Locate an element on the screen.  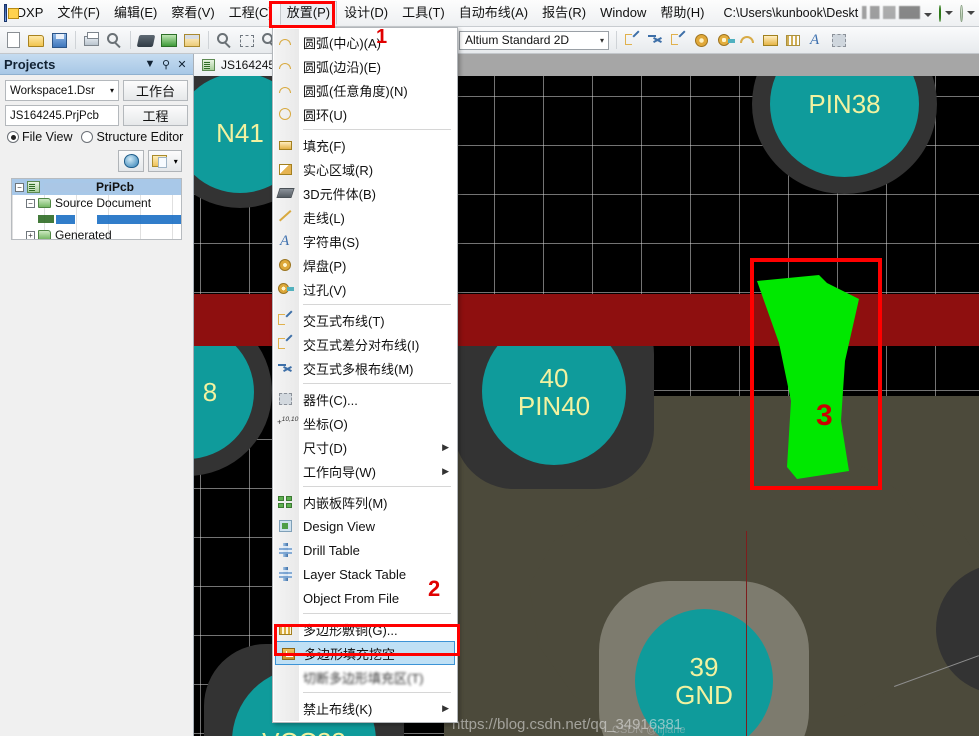
back-nav-icon is located at coordinates (940, 13).